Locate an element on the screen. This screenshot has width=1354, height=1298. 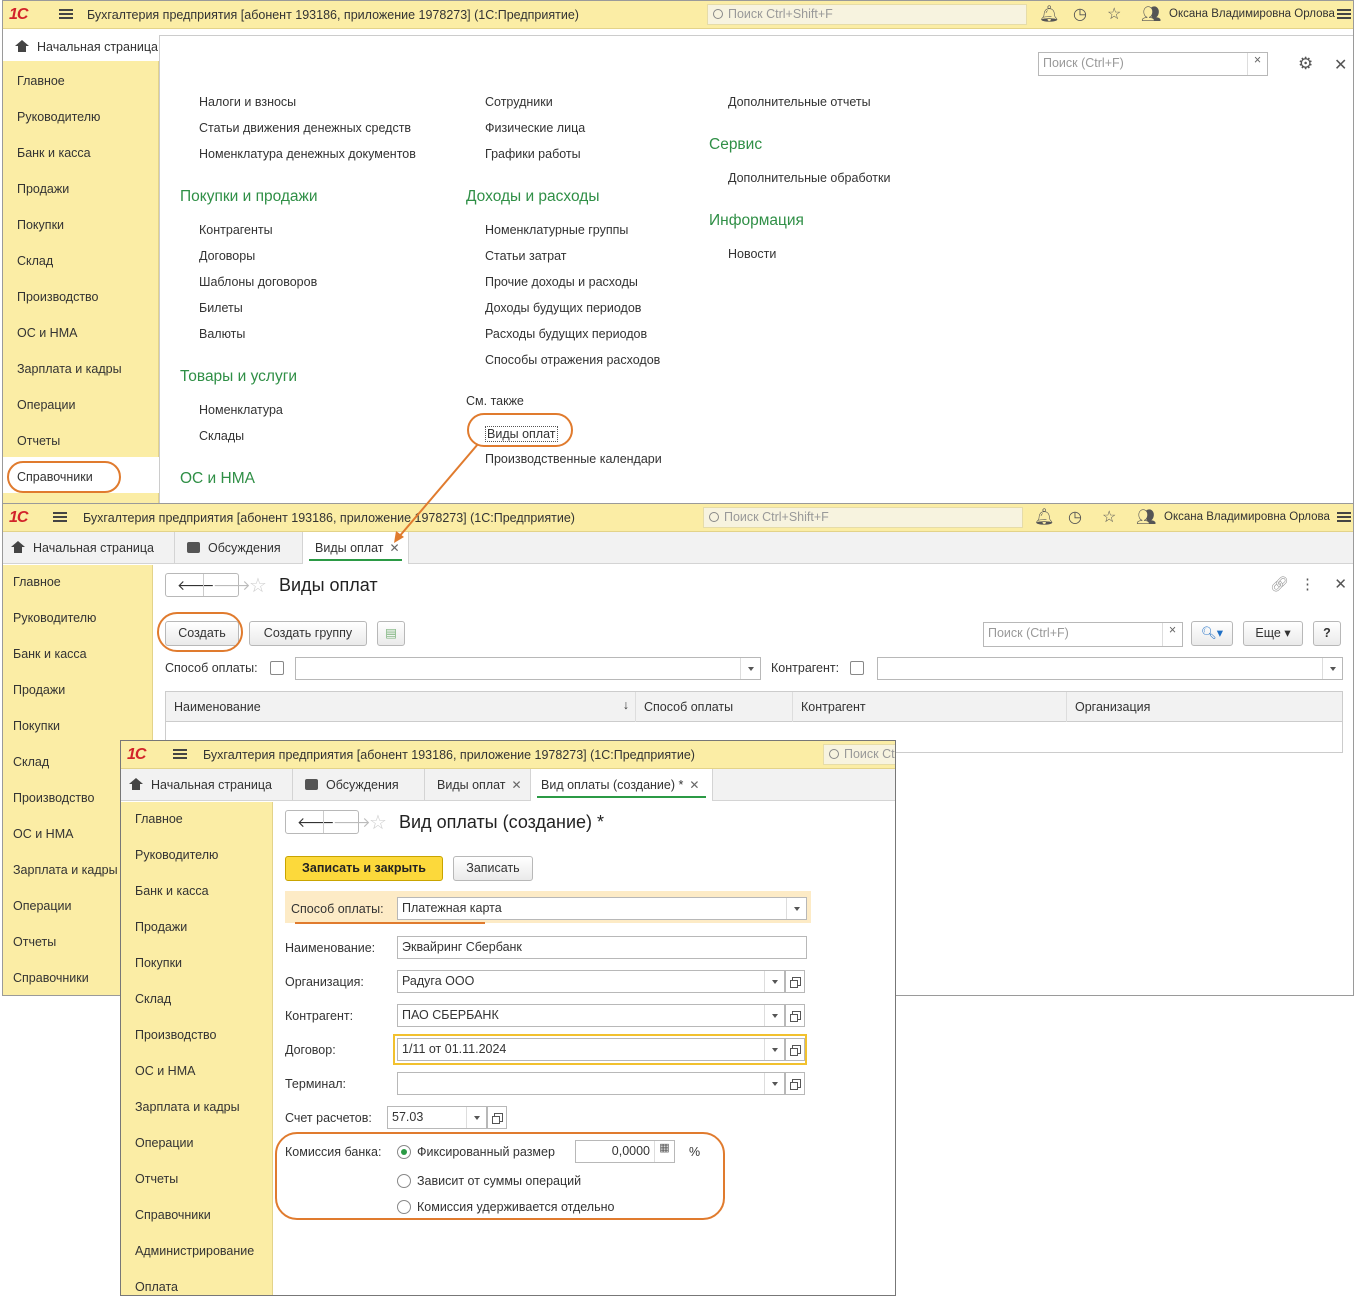
menu-link: Сотрудники is located at coordinates (519, 102).